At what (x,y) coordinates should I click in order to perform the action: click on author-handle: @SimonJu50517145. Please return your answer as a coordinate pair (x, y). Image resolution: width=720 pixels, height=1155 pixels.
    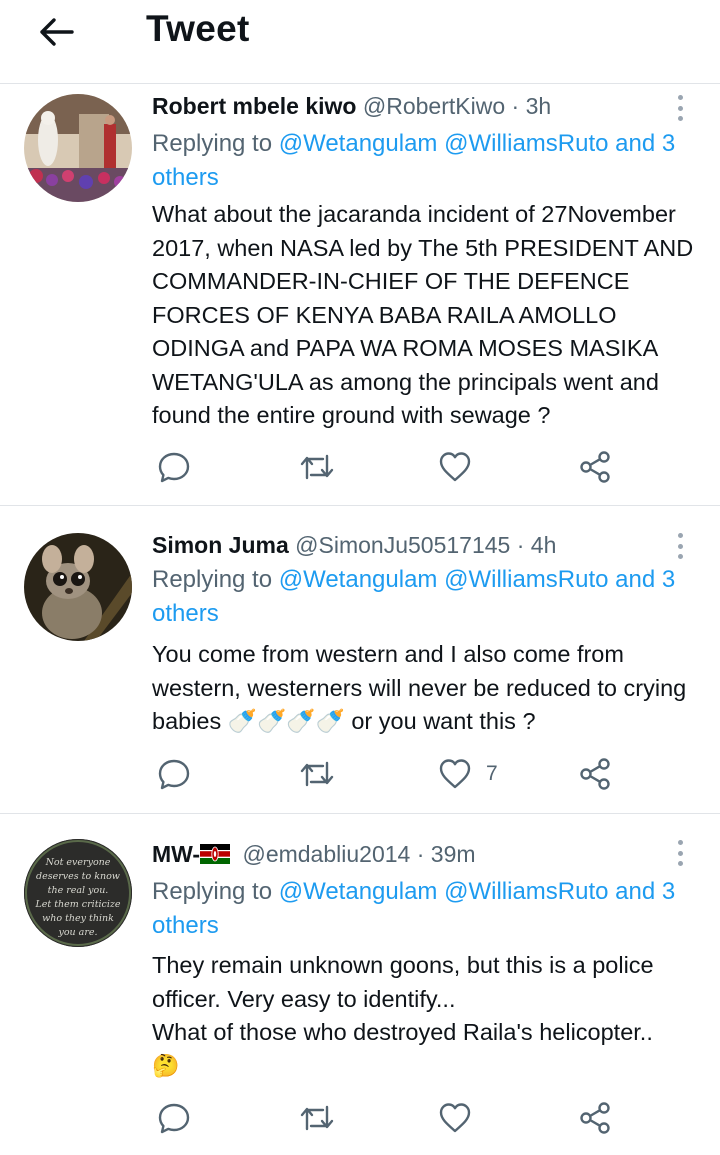
    Looking at the image, I should click on (403, 545).